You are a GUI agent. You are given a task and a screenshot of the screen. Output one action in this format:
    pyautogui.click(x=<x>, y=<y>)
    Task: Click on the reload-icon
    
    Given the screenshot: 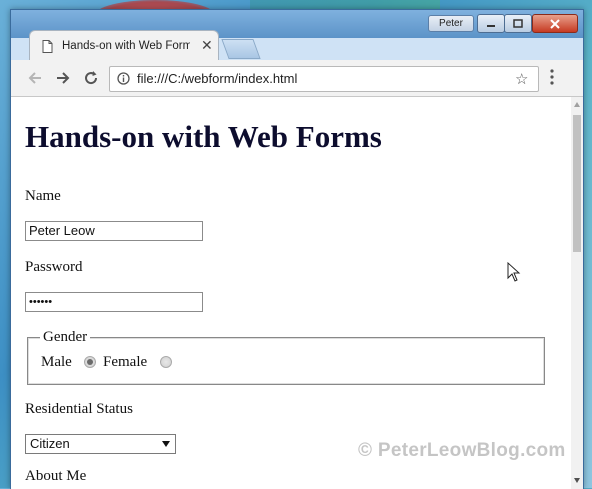 What is the action you would take?
    pyautogui.click(x=91, y=78)
    